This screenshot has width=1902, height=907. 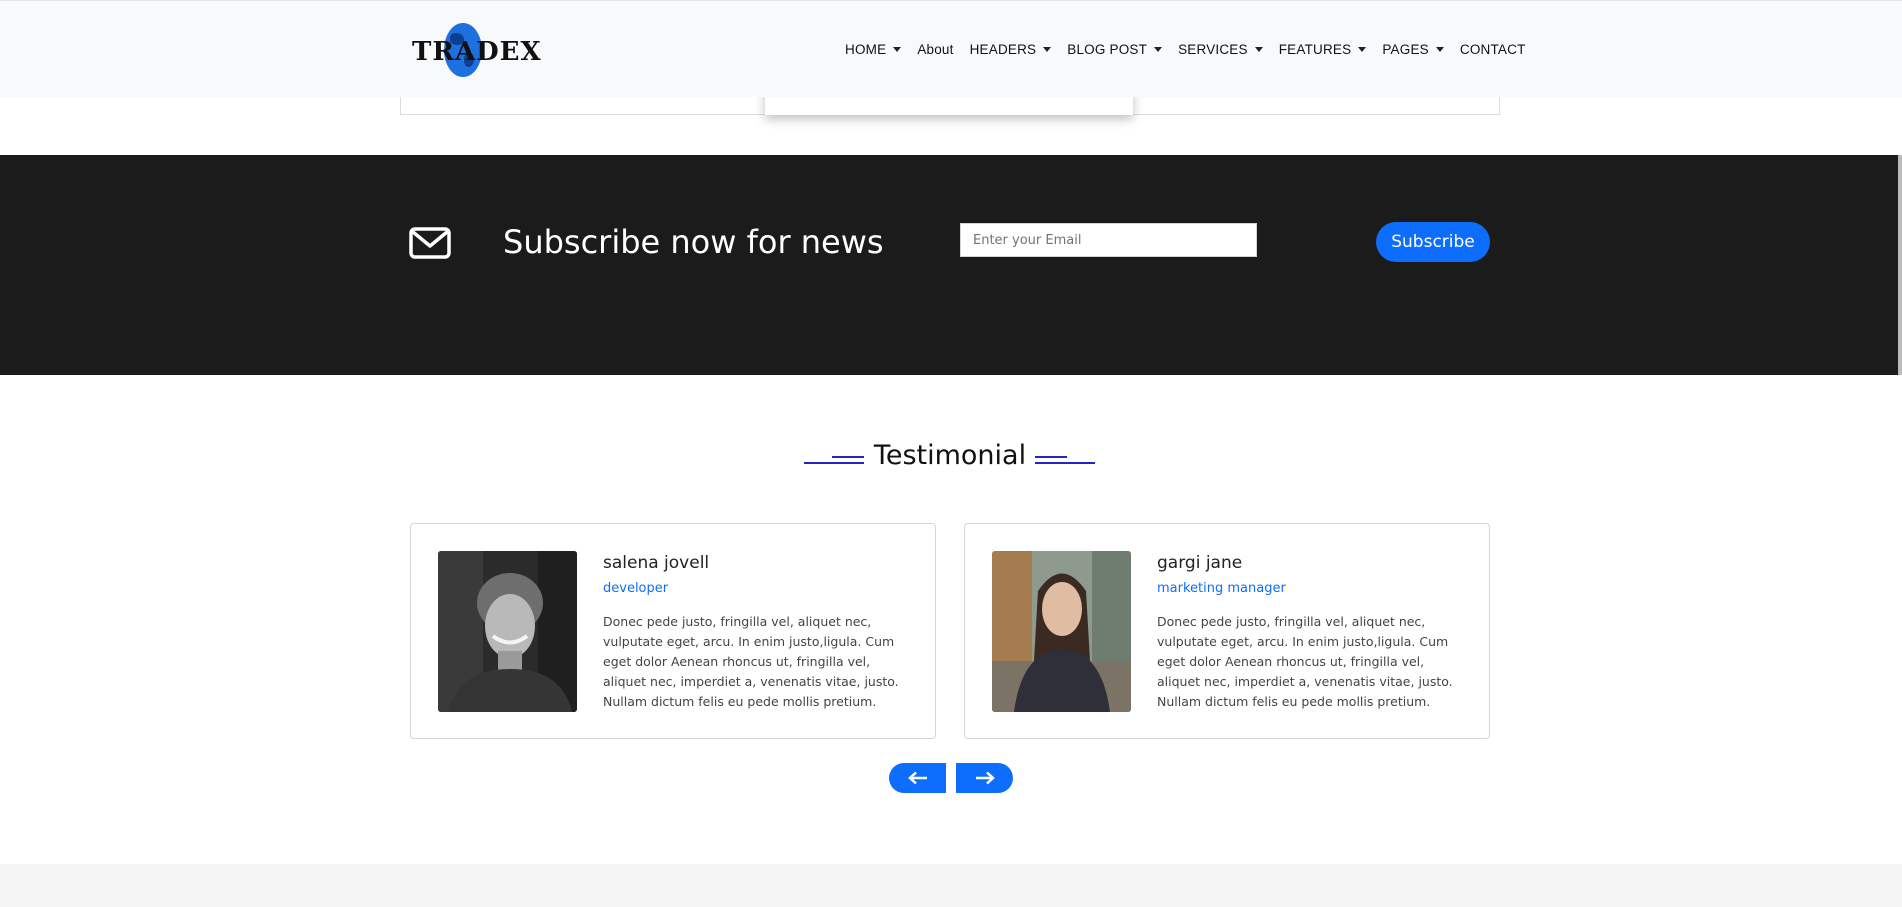 I want to click on nav-label: FEATURES, so click(x=1315, y=49).